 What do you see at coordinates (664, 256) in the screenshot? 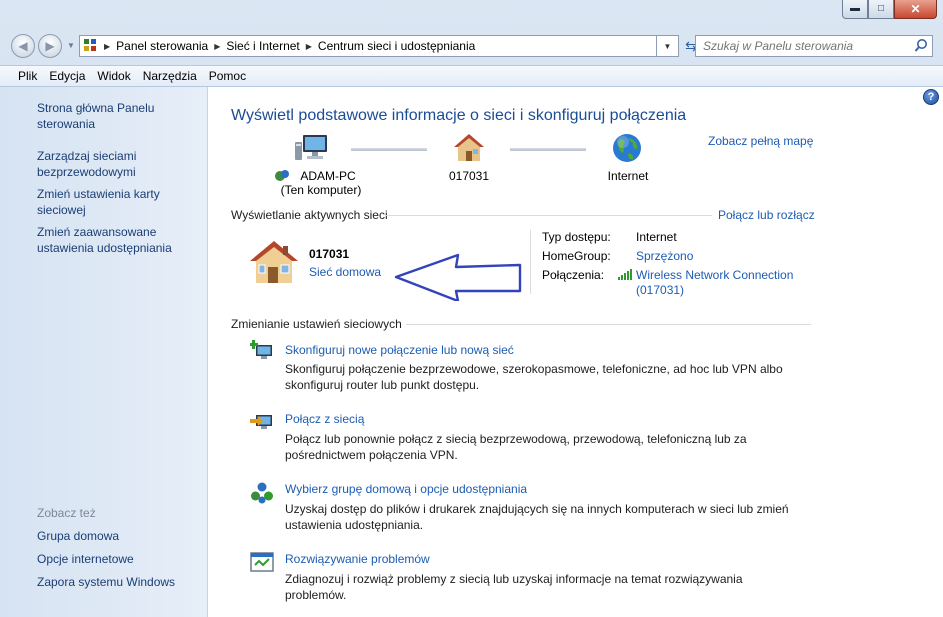
I see `homegroup-link: Sprzężono` at bounding box center [664, 256].